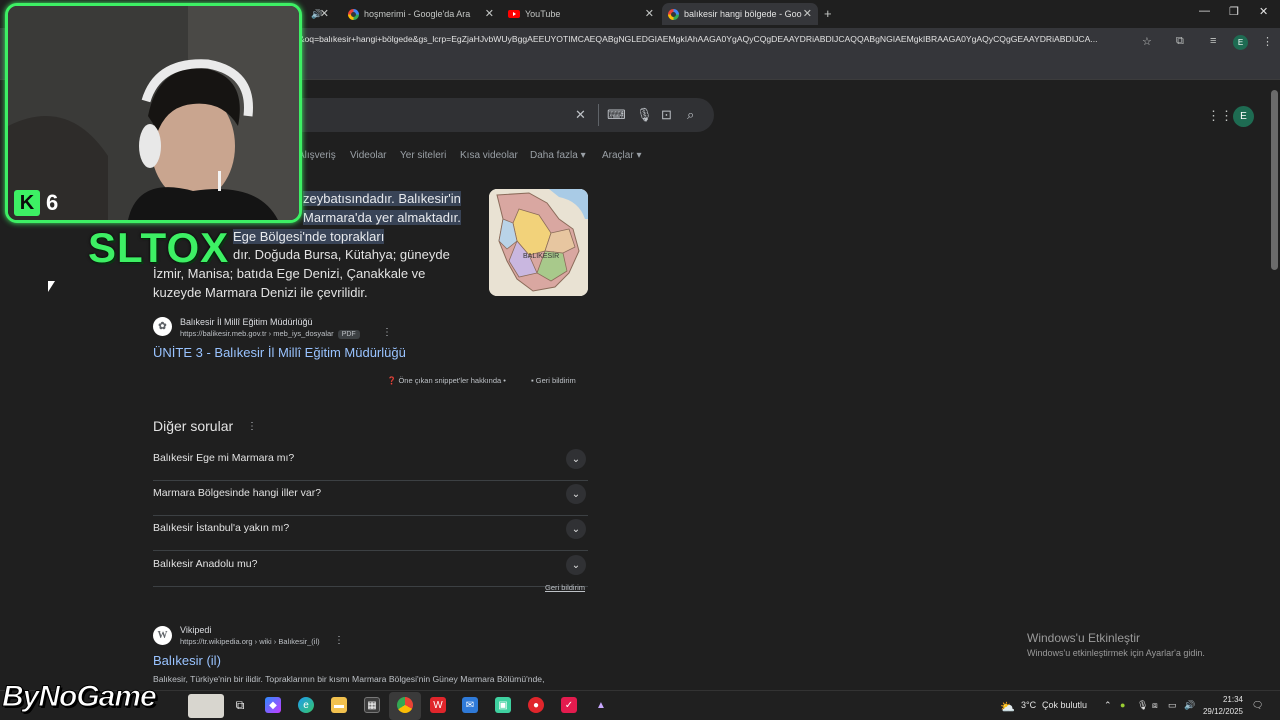 Image resolution: width=1280 pixels, height=720 pixels. Describe the element at coordinates (341, 255) in the screenshot. I see `snippet-line: dır. Doğuda Bursa, Kütahya; güneyde` at that location.